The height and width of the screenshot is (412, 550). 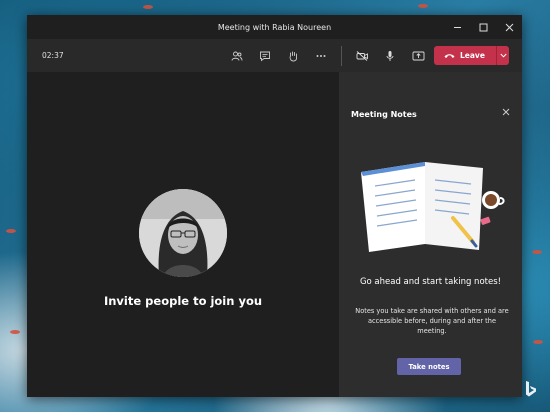 I want to click on microphone-button, so click(x=390, y=56).